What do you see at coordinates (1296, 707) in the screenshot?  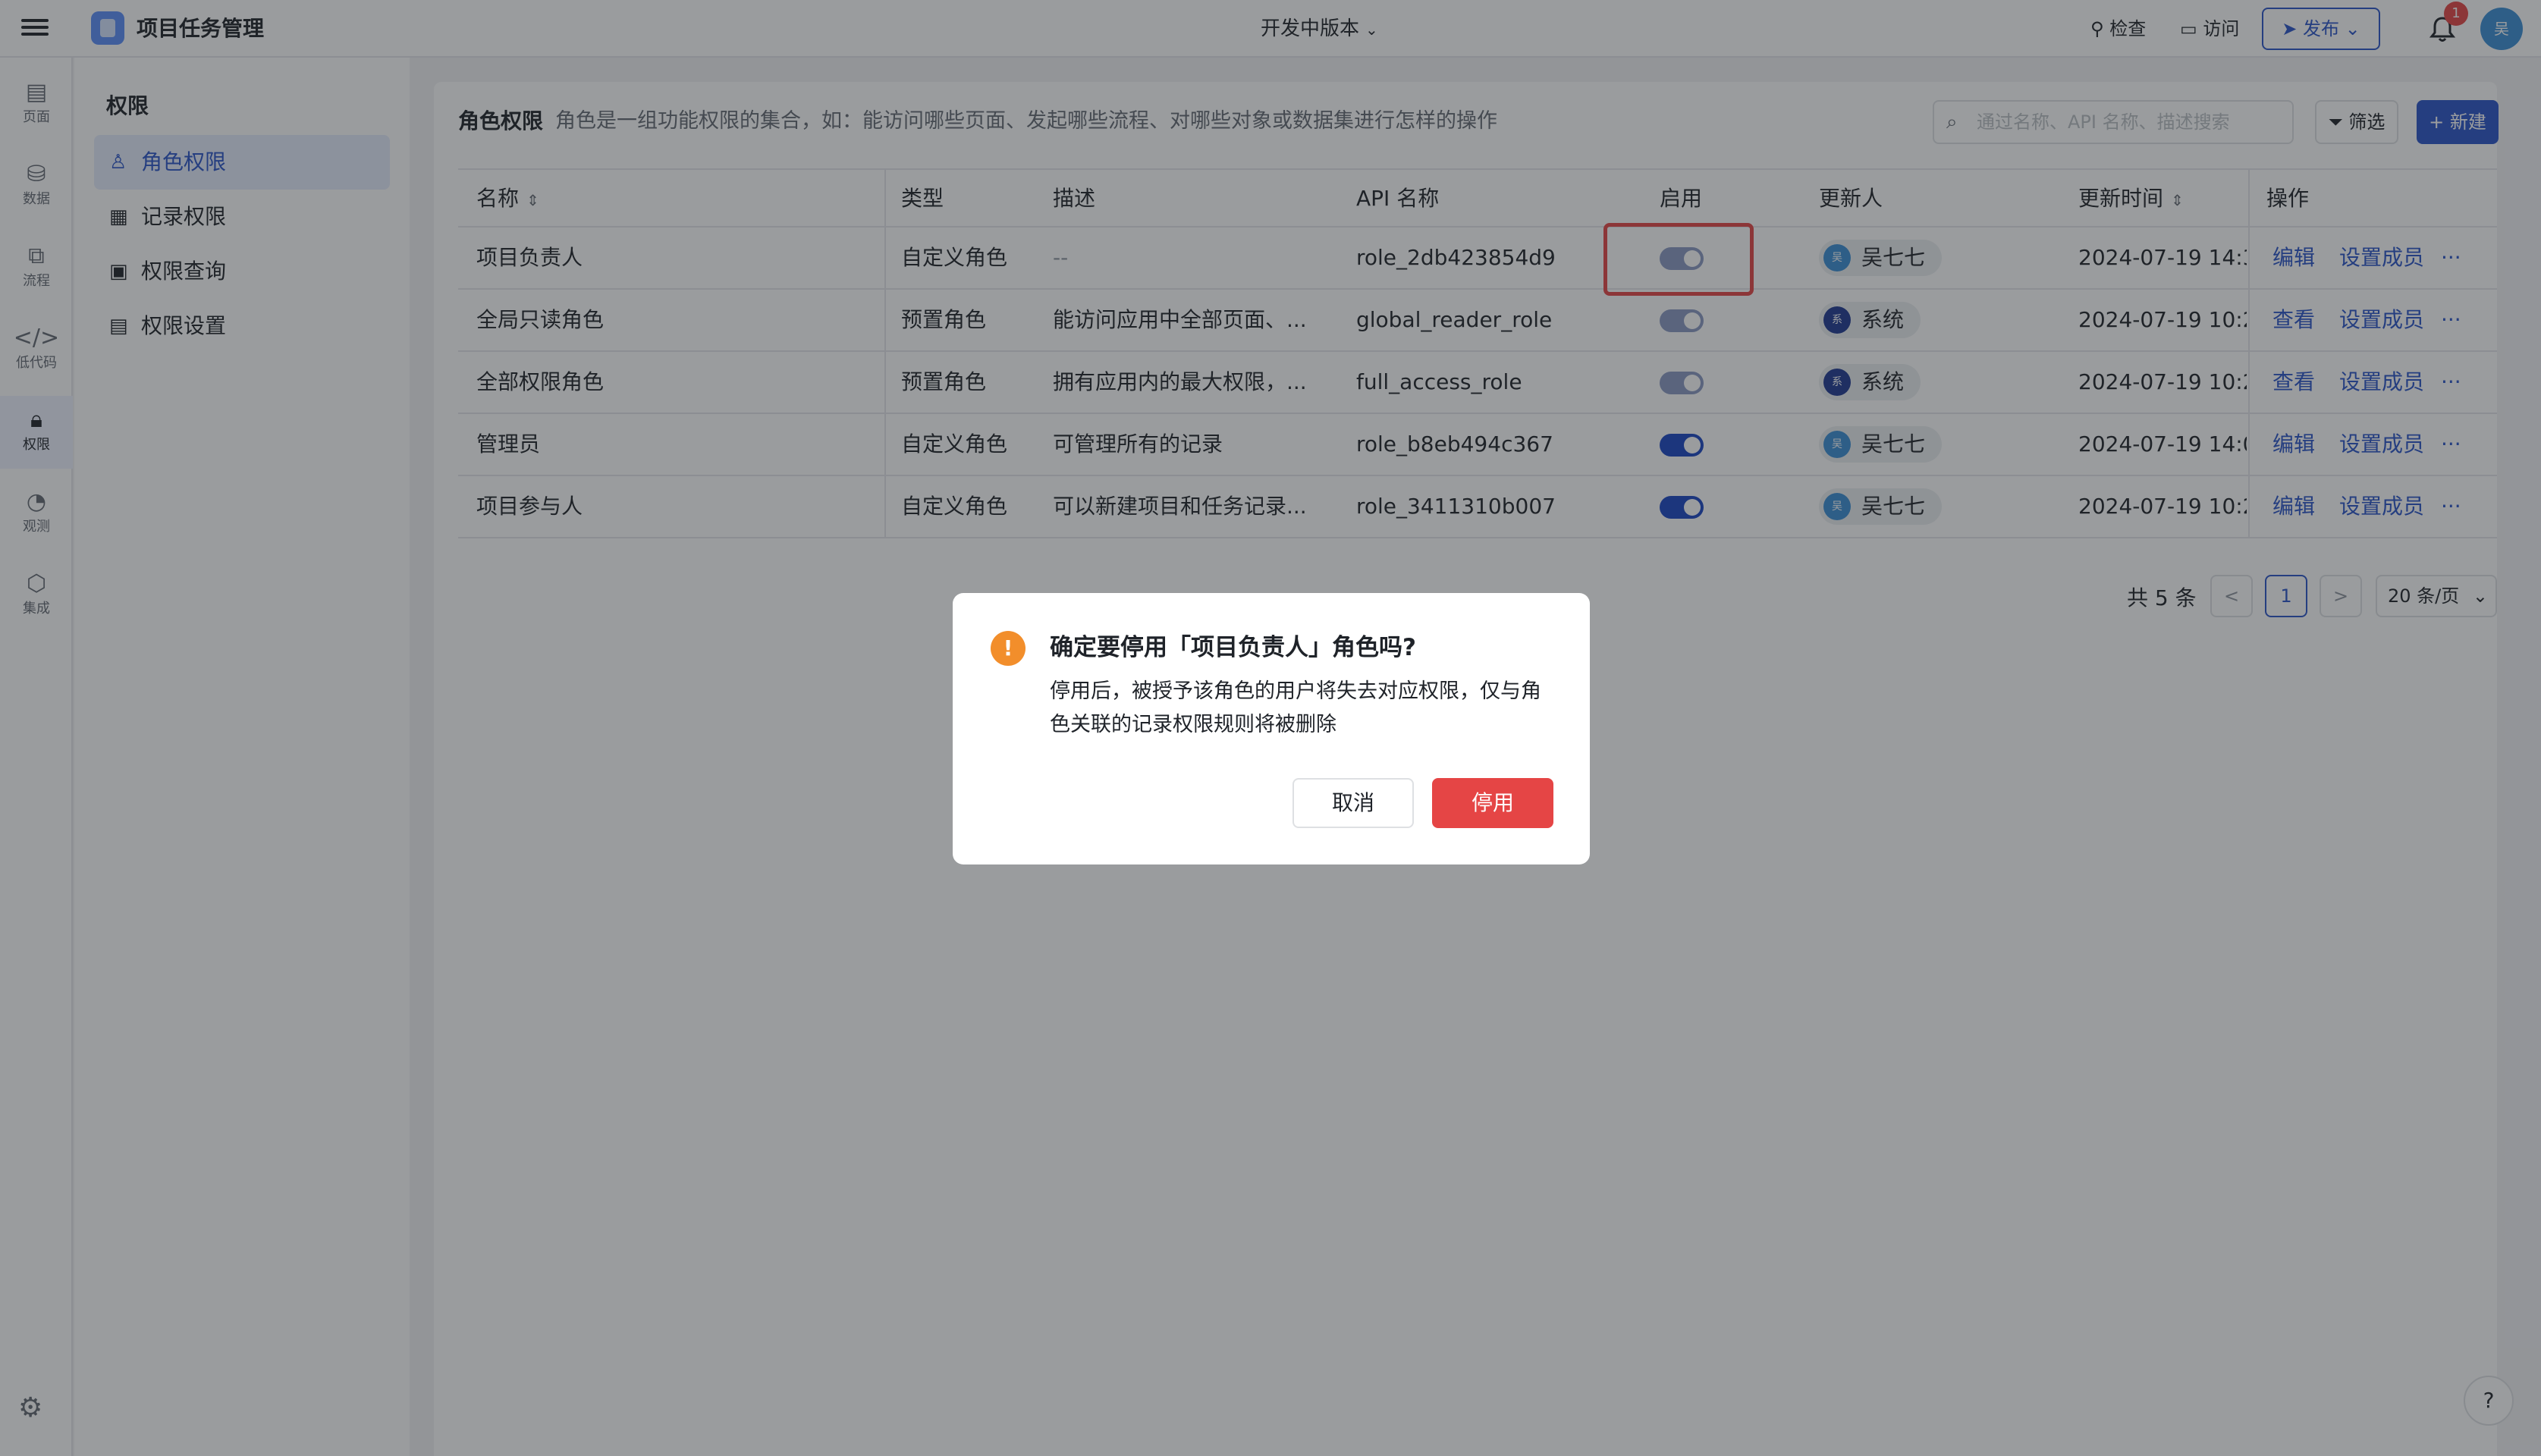 I see `dialog-body: 停用后，被授予该角色的用户将失去对应权限，仅与角色关联的记录权限规则将被删除` at bounding box center [1296, 707].